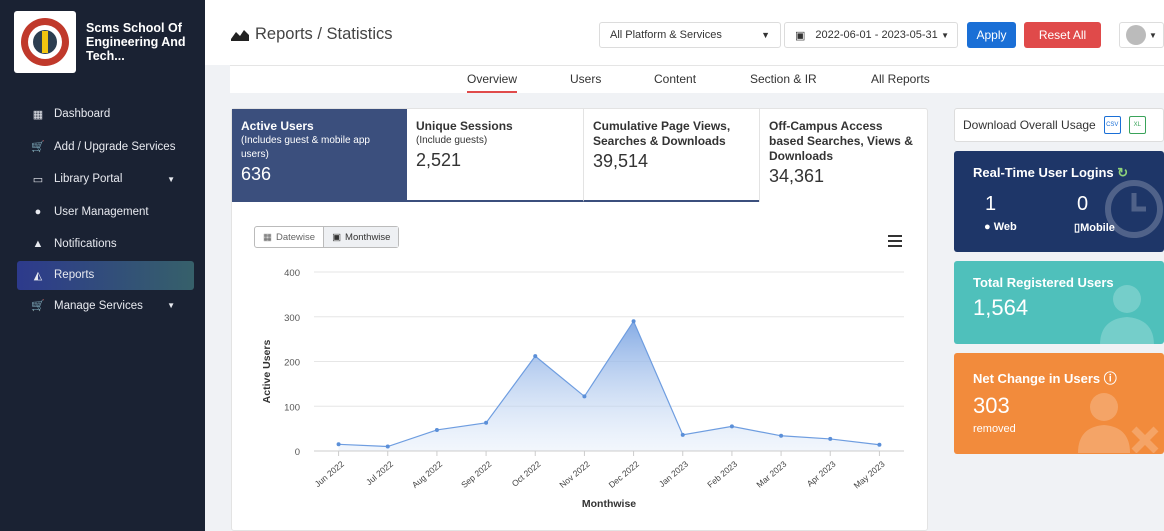 The image size is (1164, 531). Describe the element at coordinates (1134, 209) in the screenshot. I see `clock-icon` at that location.